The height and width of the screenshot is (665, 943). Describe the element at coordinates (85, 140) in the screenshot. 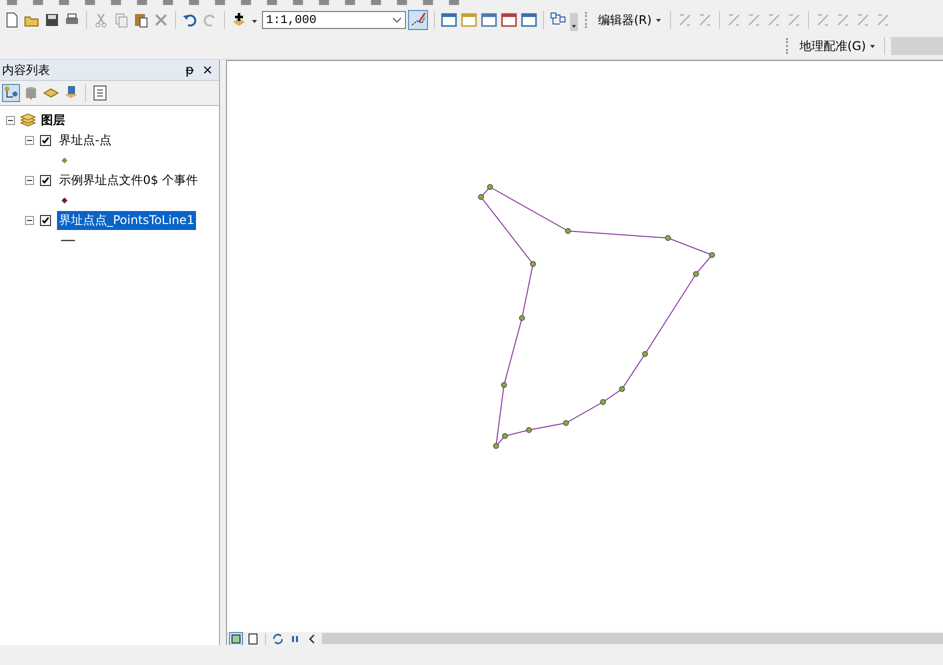

I see `layer-label: 界址点-点` at that location.